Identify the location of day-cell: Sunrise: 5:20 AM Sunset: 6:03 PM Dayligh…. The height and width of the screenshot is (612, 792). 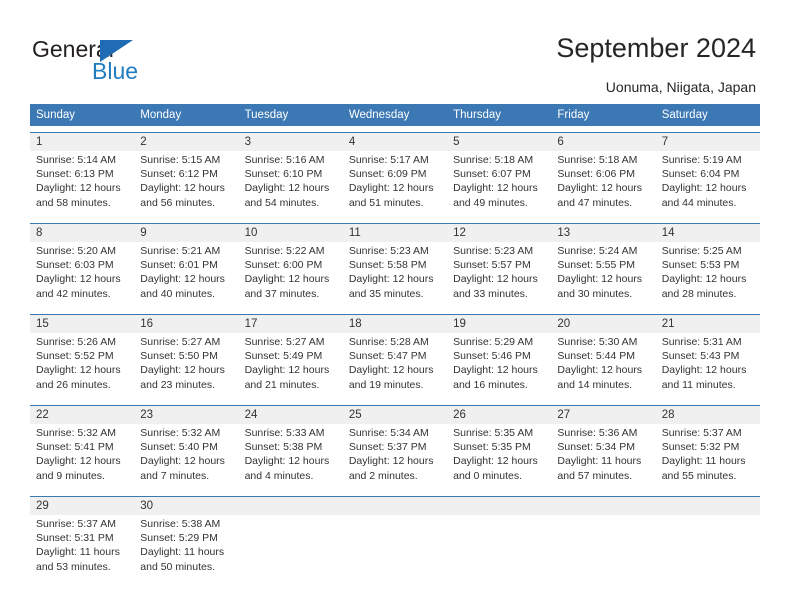
(82, 275).